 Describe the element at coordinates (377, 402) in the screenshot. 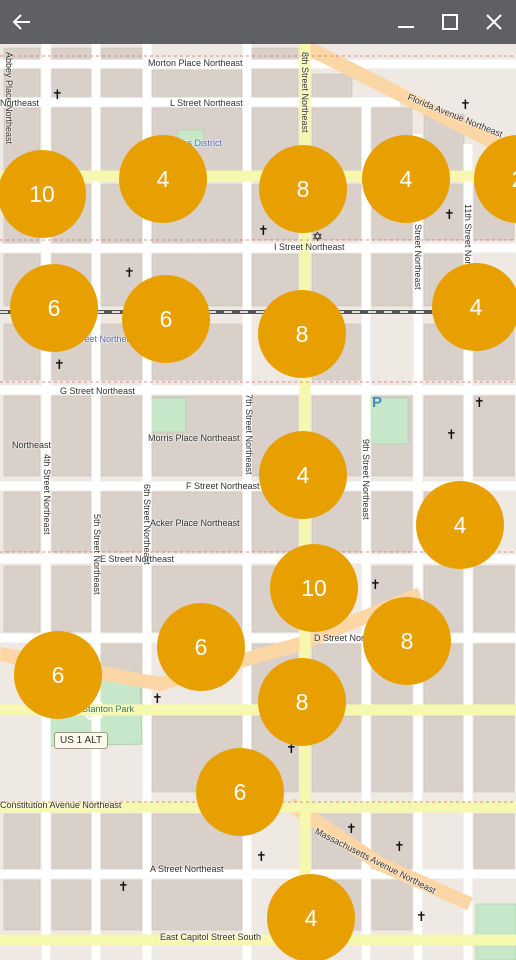

I see `parking-icon: P` at that location.